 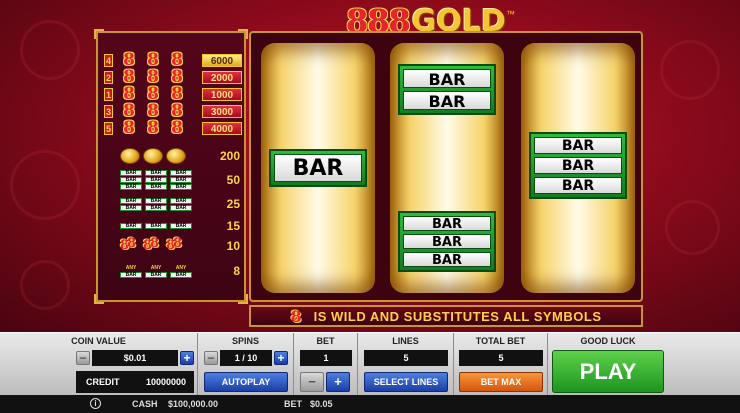 I want to click on coin-value-display: $0.01, so click(x=135, y=358).